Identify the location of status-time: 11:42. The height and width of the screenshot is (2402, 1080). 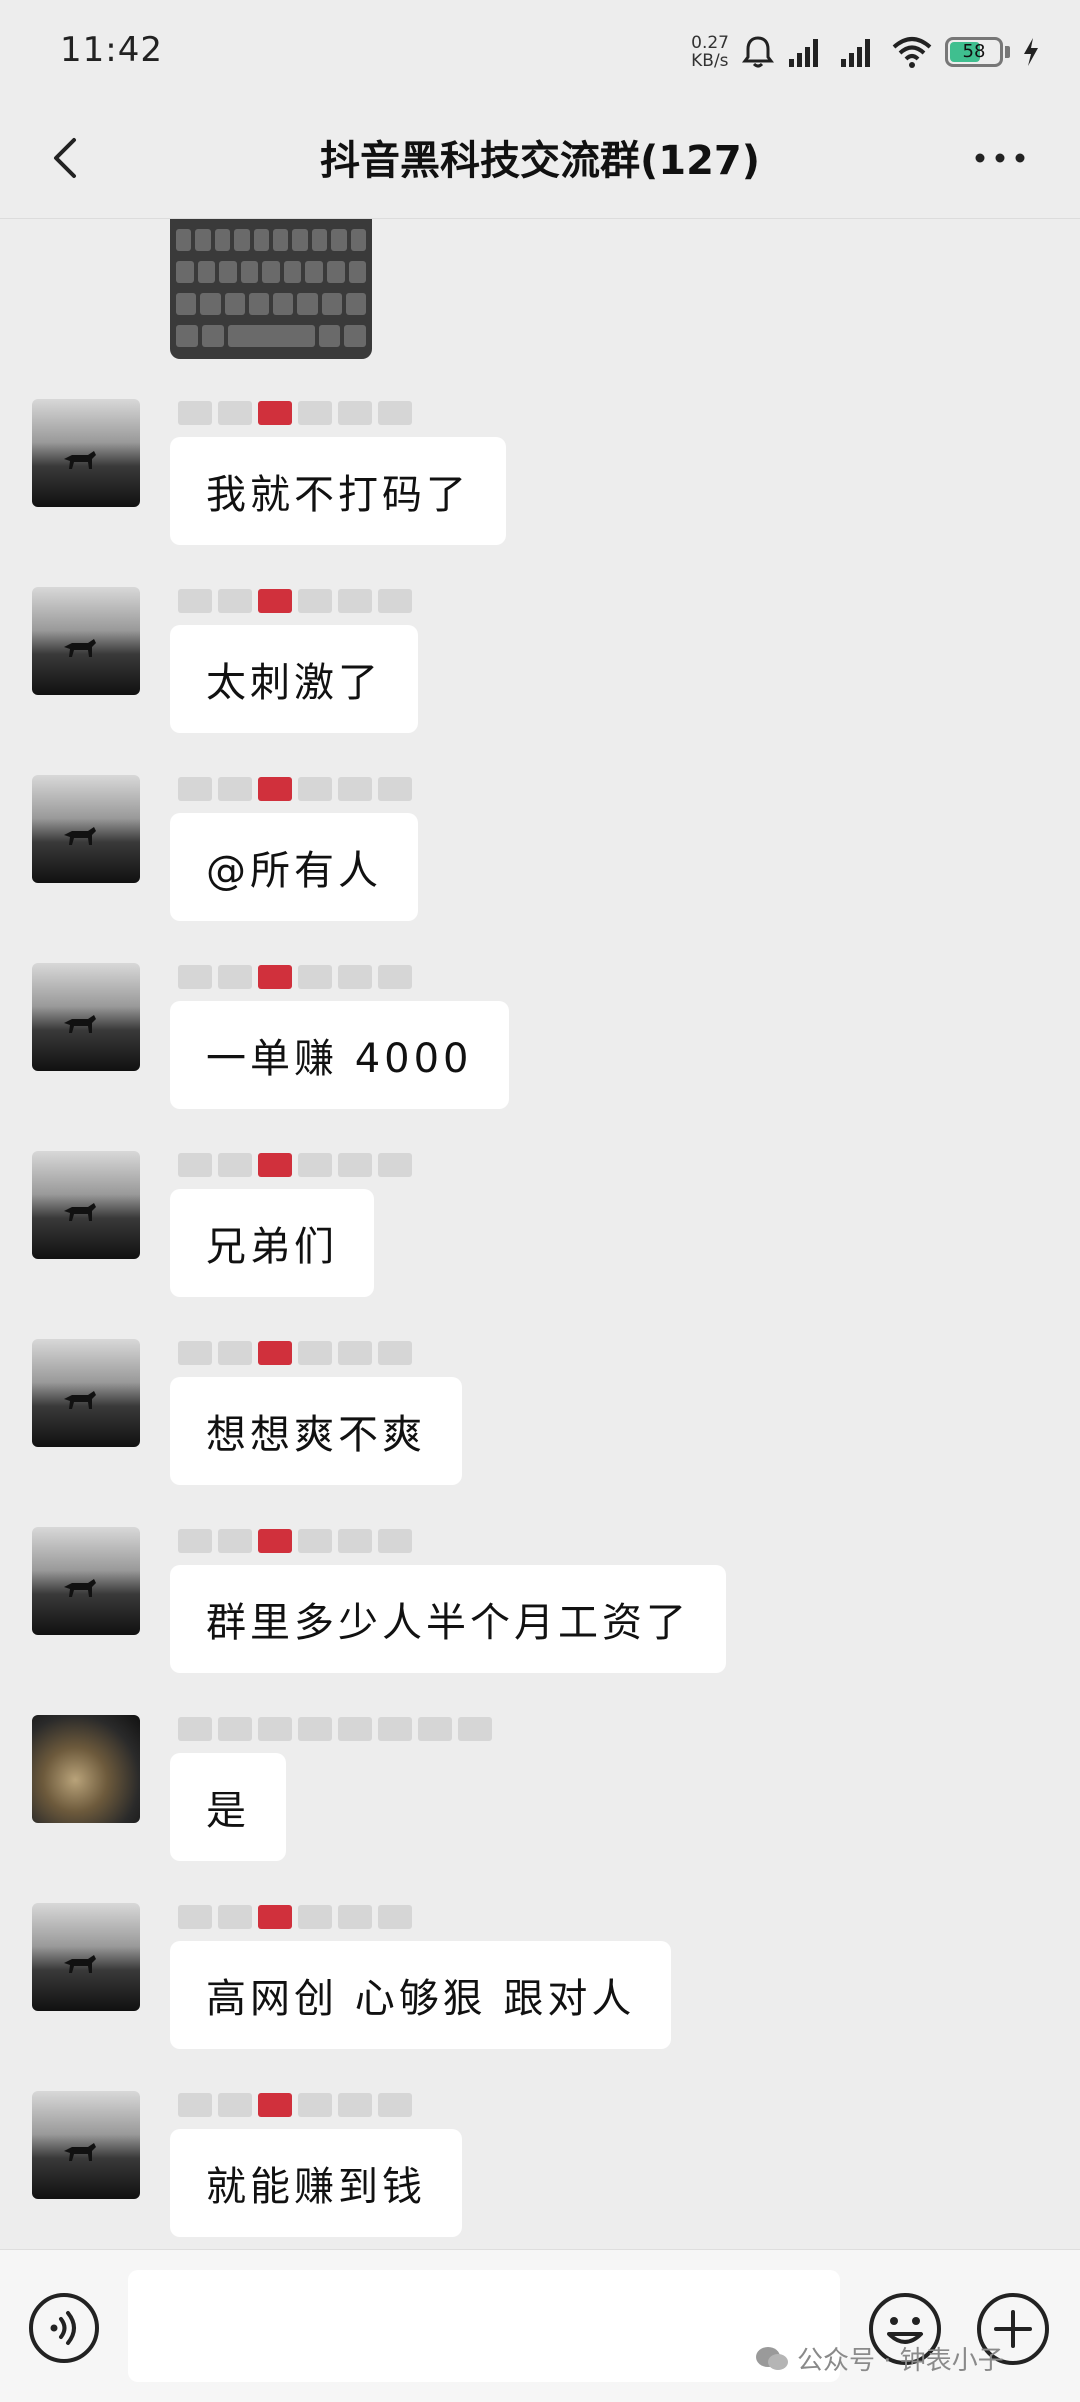
(111, 50).